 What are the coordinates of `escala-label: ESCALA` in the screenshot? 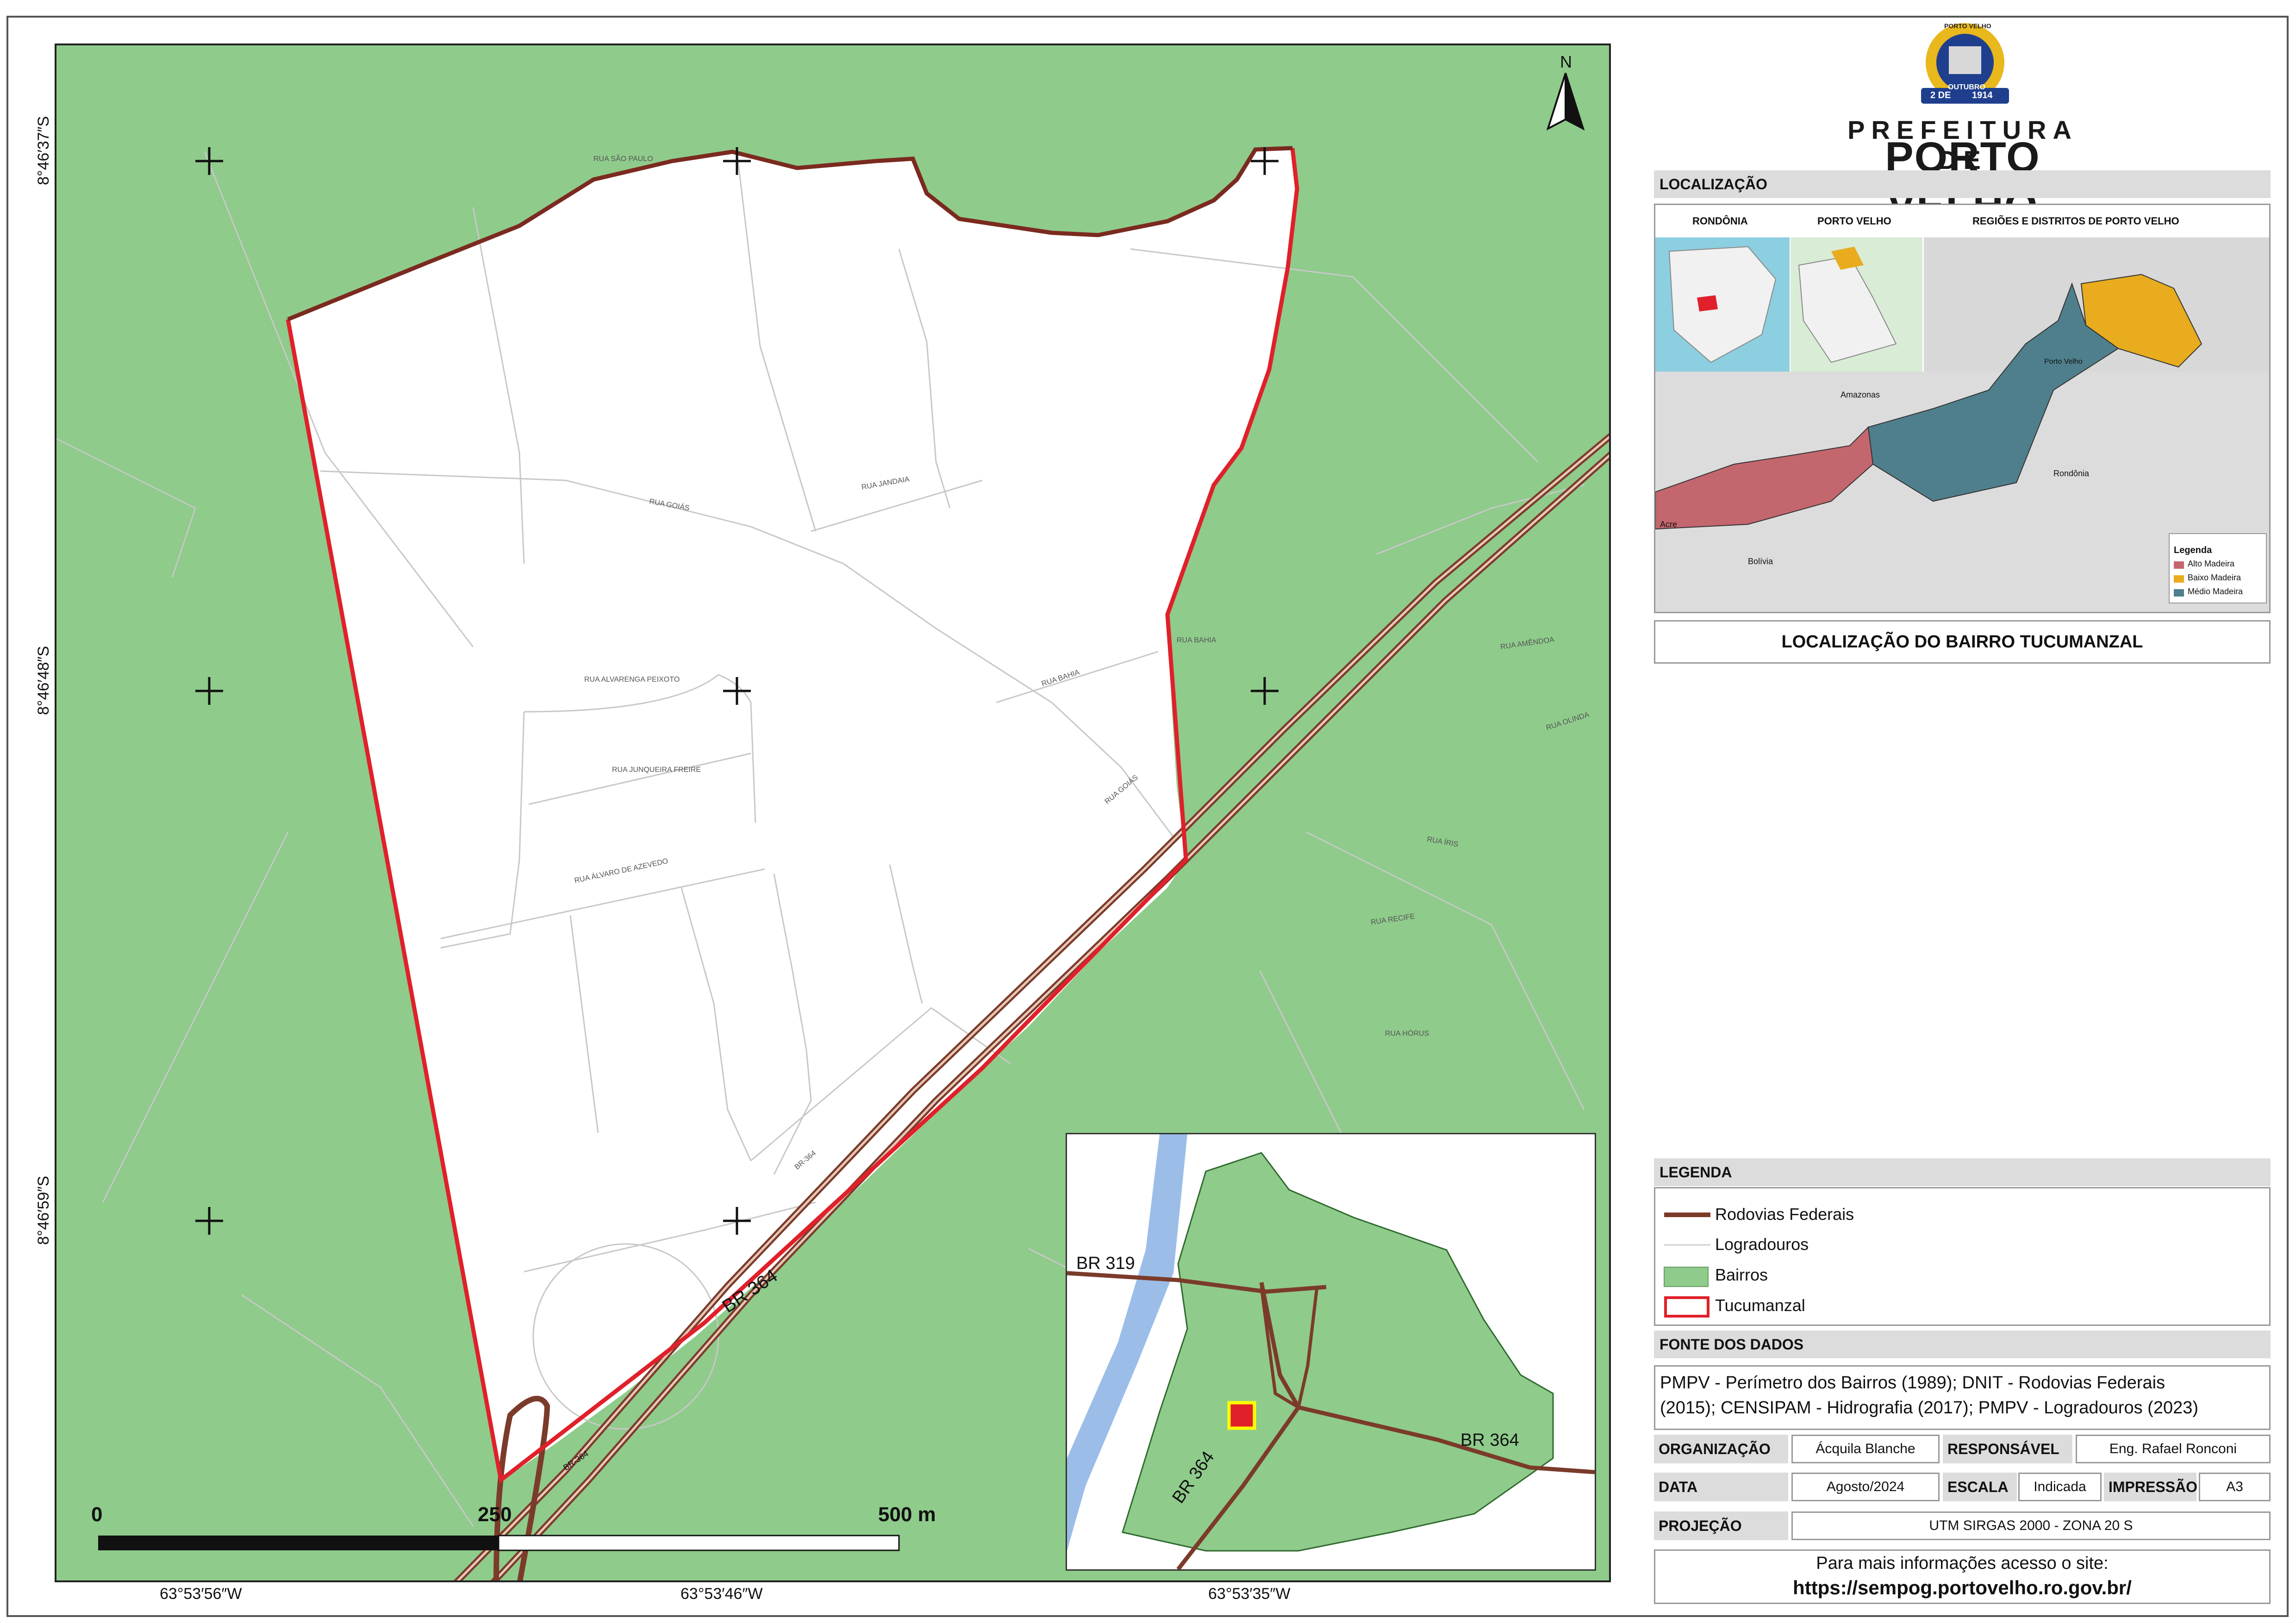 It's located at (1980, 1487).